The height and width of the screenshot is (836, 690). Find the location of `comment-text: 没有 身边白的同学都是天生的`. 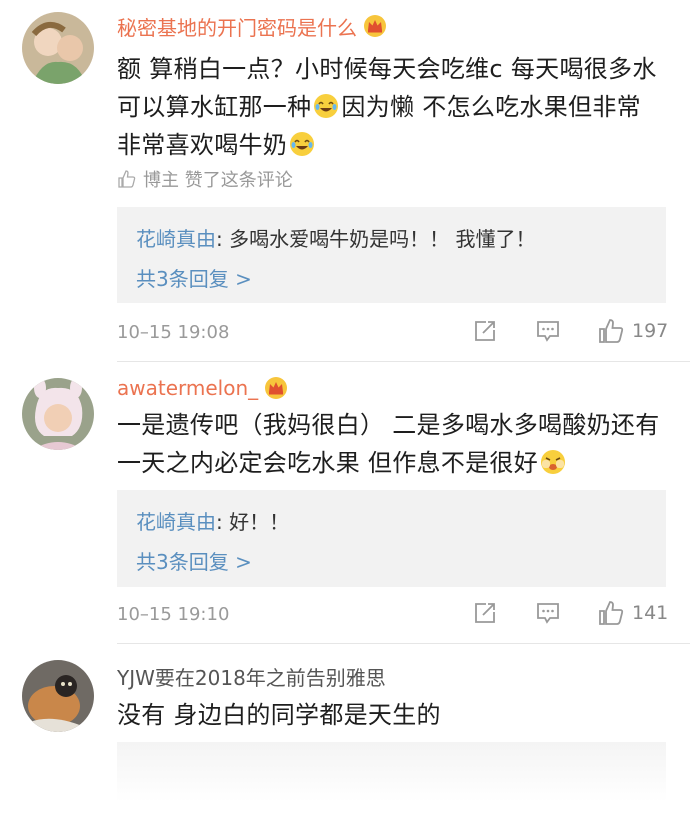

comment-text: 没有 身边白的同学都是天生的 is located at coordinates (389, 715).